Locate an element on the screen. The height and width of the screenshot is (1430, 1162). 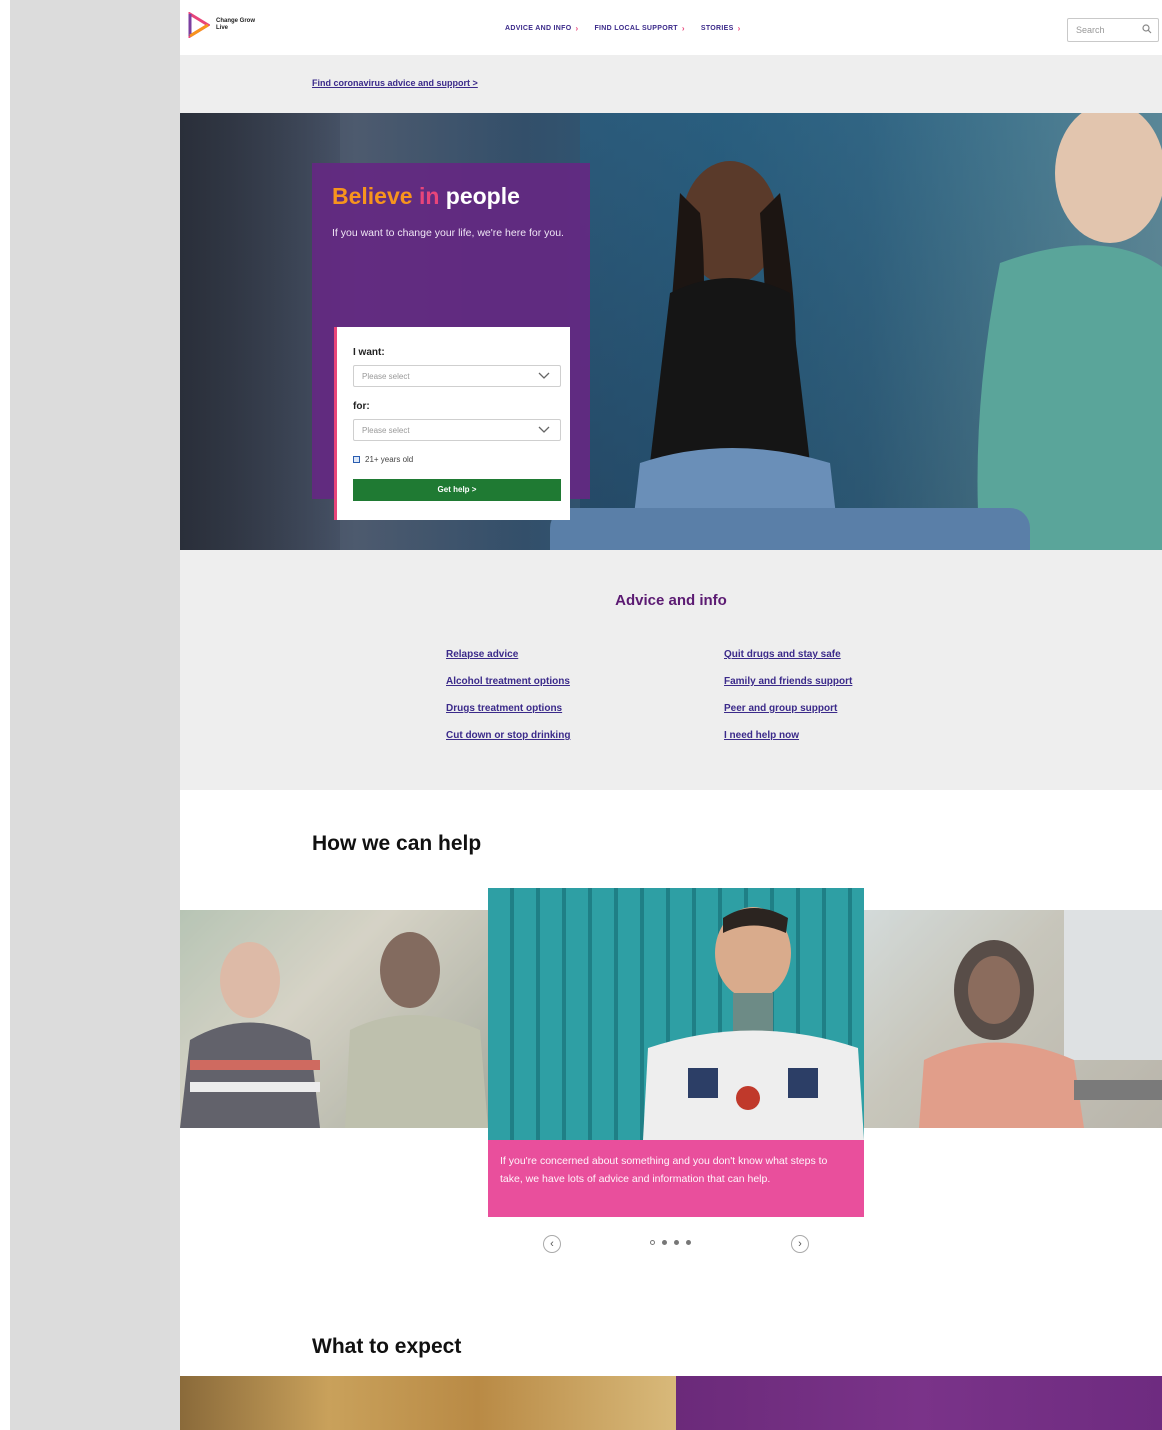
search-input: Search is located at coordinates (1113, 30).